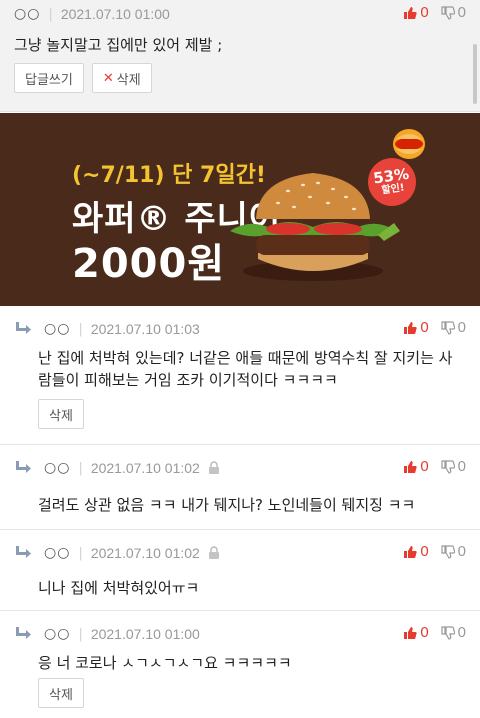 The height and width of the screenshot is (718, 480). Describe the element at coordinates (149, 264) in the screenshot. I see `ad-price: 2000원` at that location.